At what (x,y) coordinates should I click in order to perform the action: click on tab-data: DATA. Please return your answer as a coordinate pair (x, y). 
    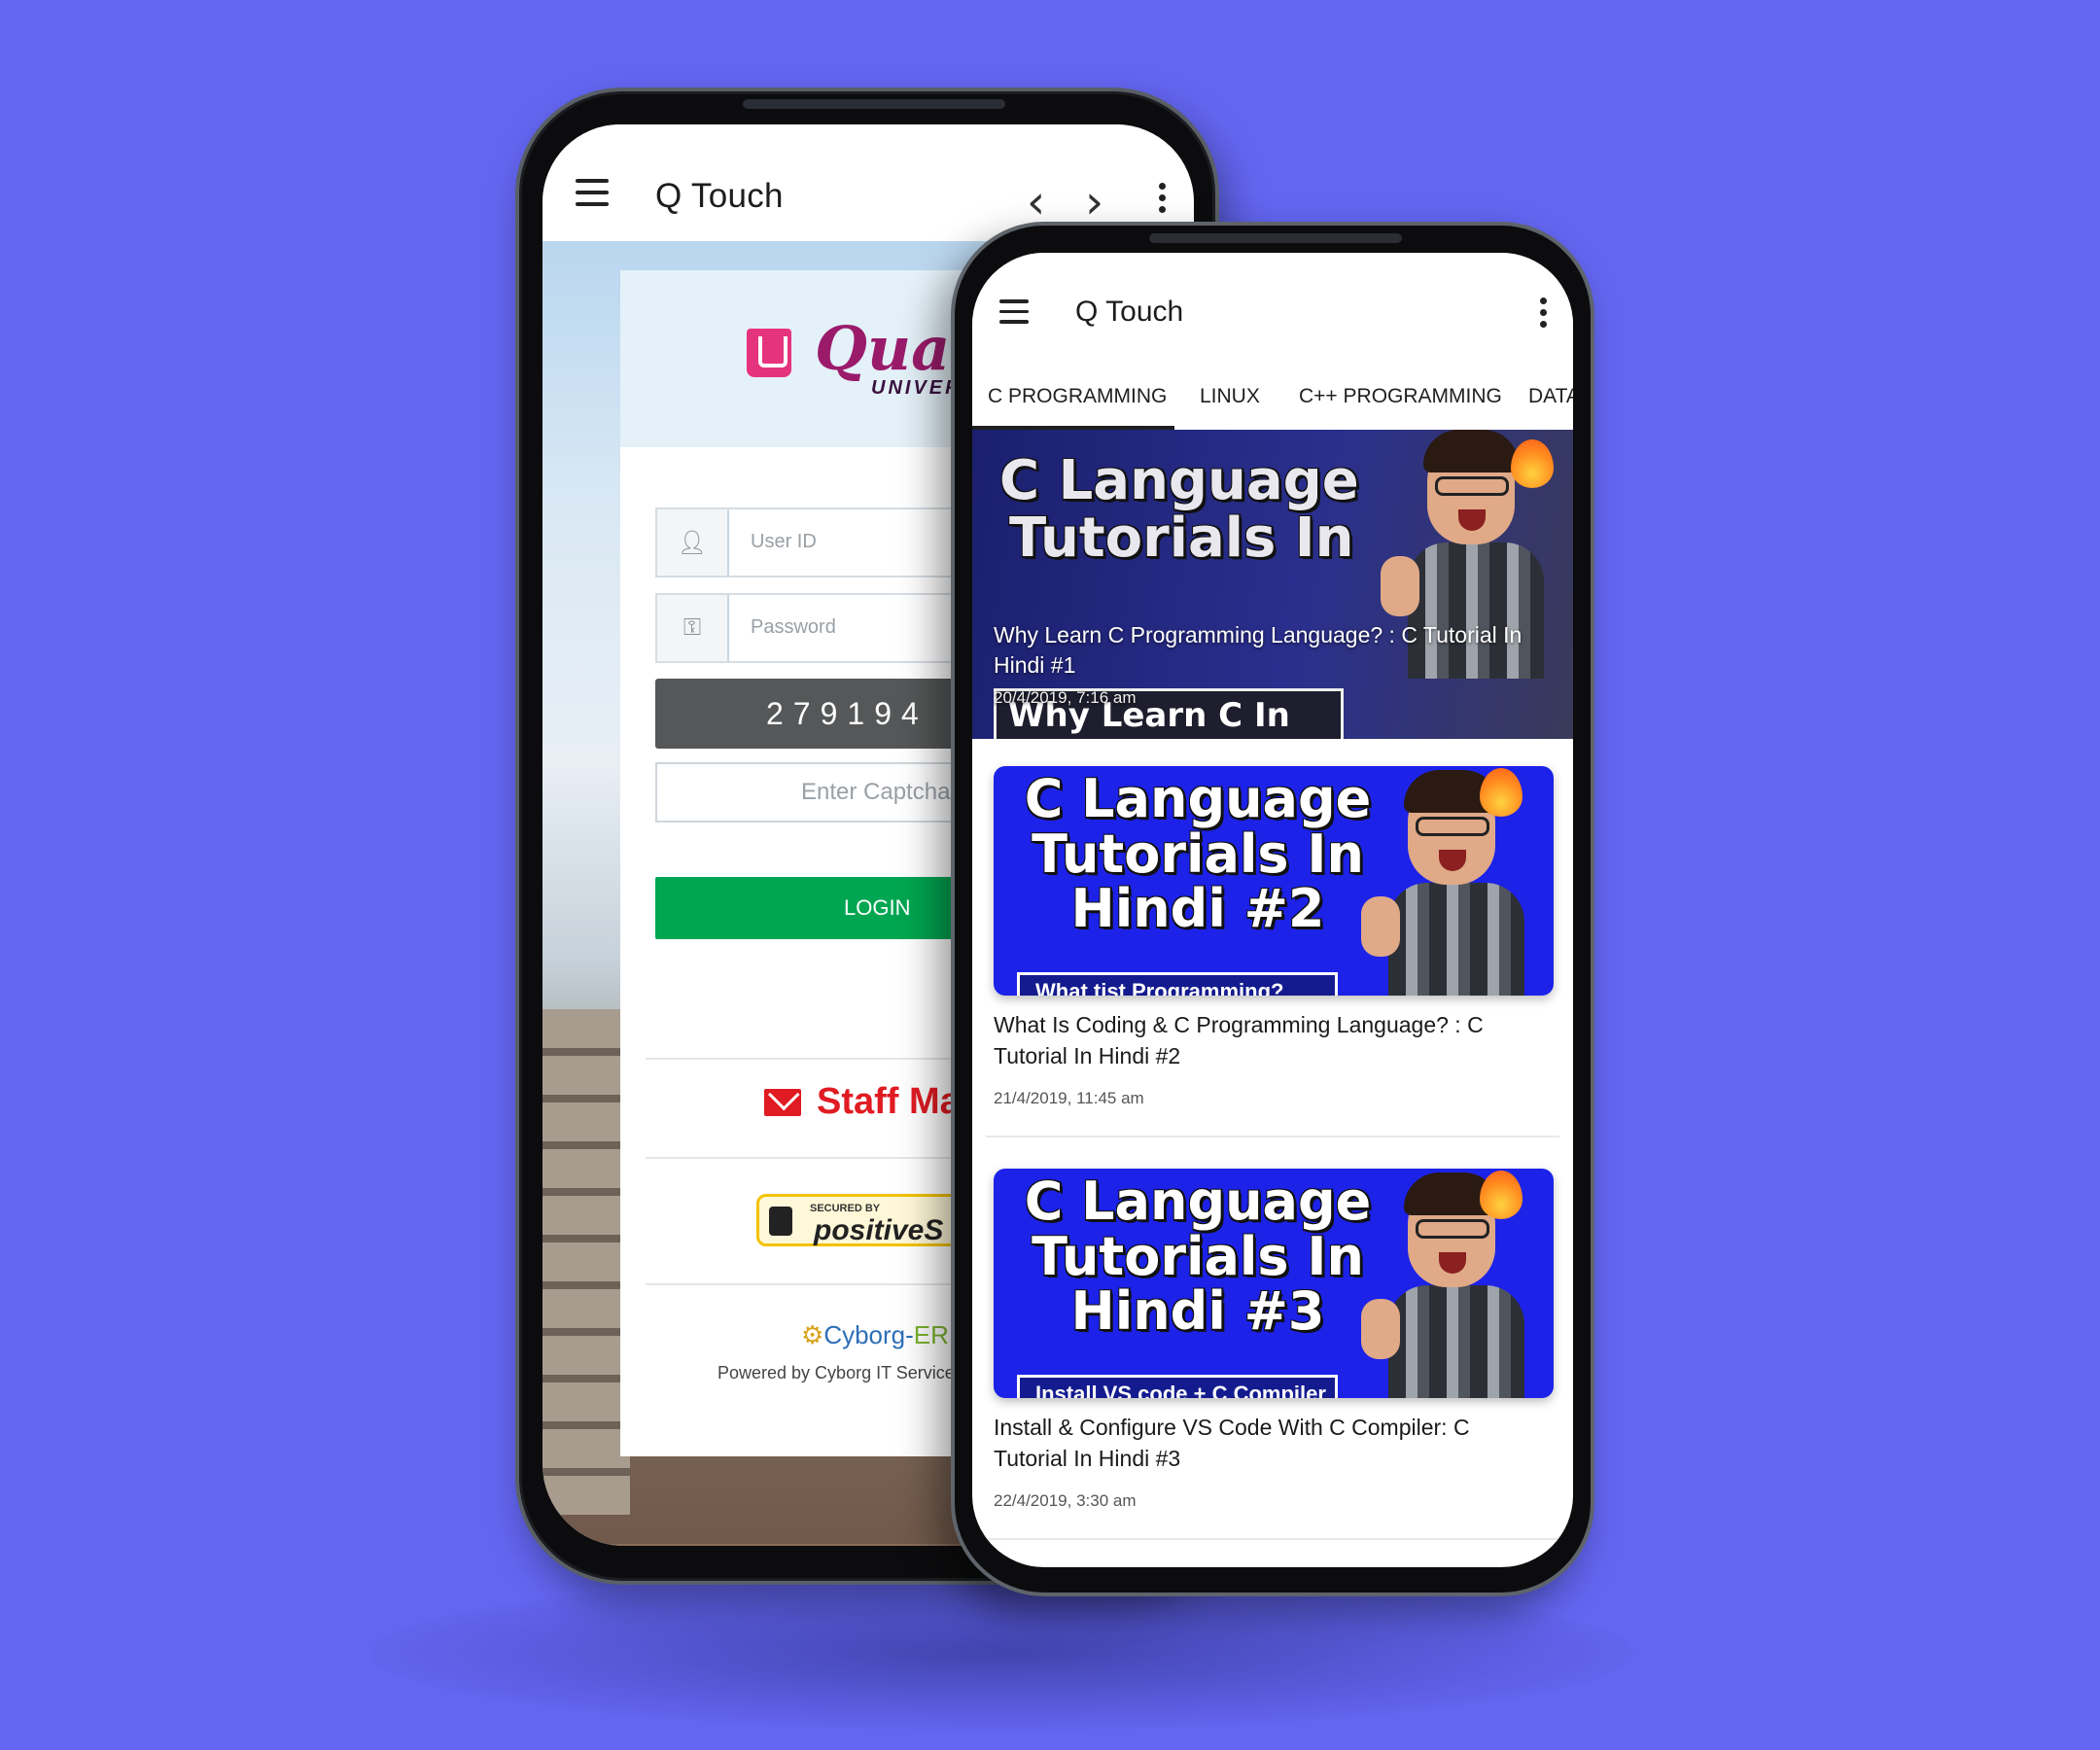
    Looking at the image, I should click on (1550, 396).